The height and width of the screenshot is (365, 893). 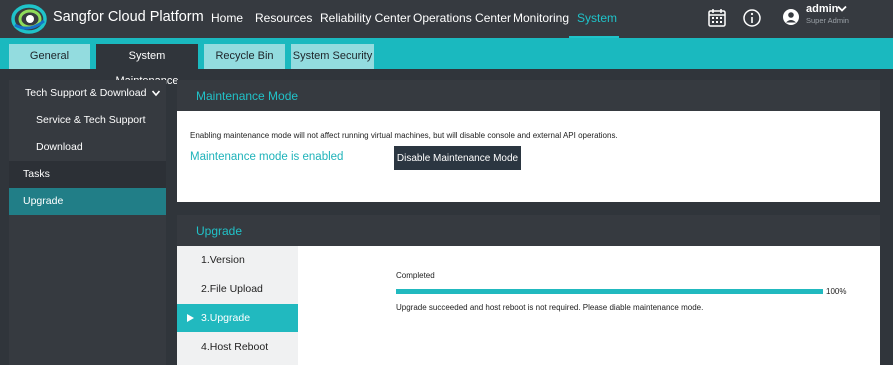 I want to click on sidebar-item-tech-support-download: Tech Support & Download, so click(x=87, y=93).